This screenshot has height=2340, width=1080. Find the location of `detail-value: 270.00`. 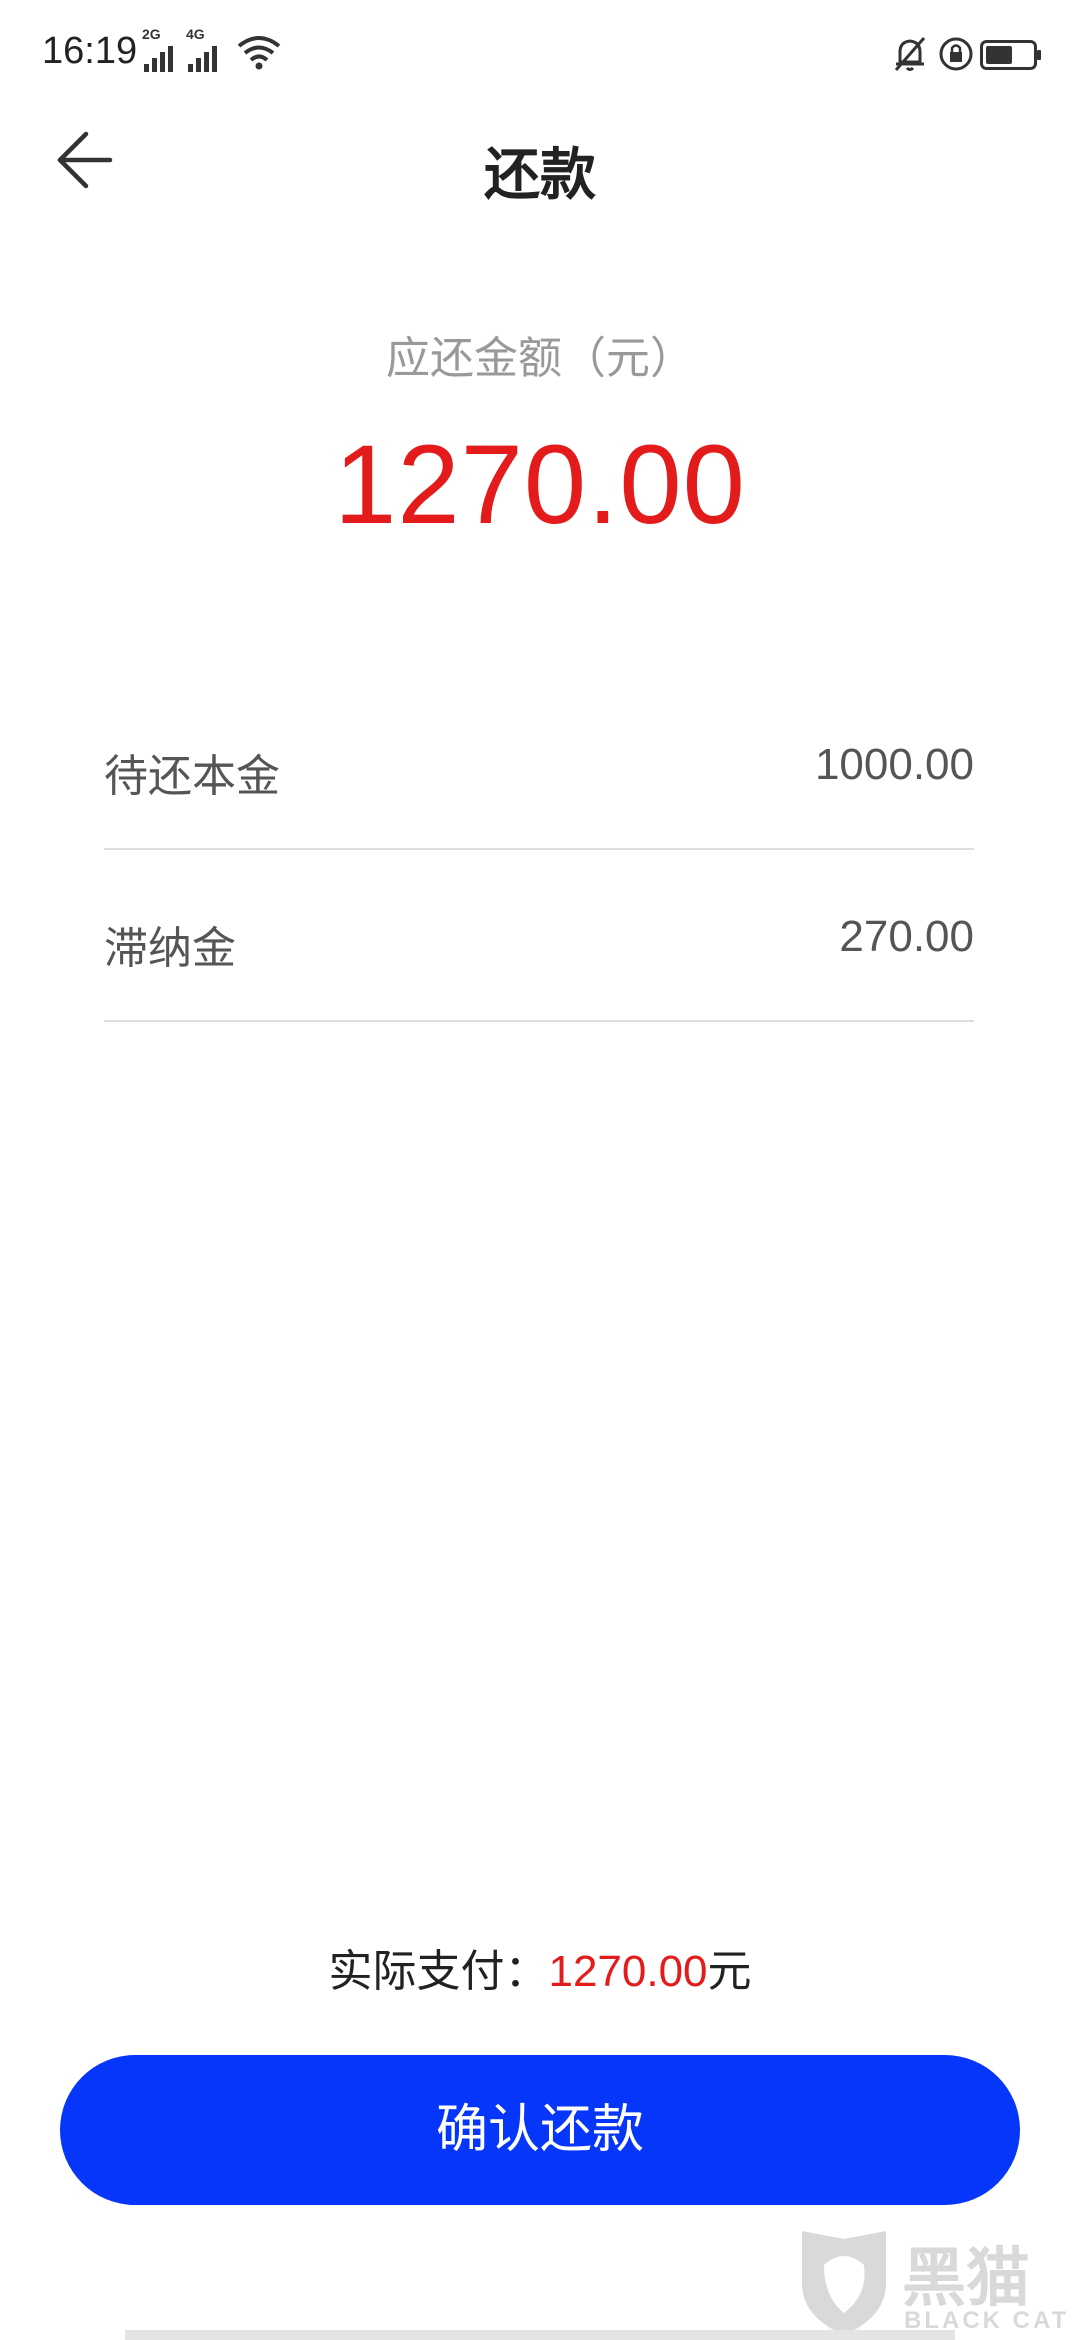

detail-value: 270.00 is located at coordinates (906, 936).